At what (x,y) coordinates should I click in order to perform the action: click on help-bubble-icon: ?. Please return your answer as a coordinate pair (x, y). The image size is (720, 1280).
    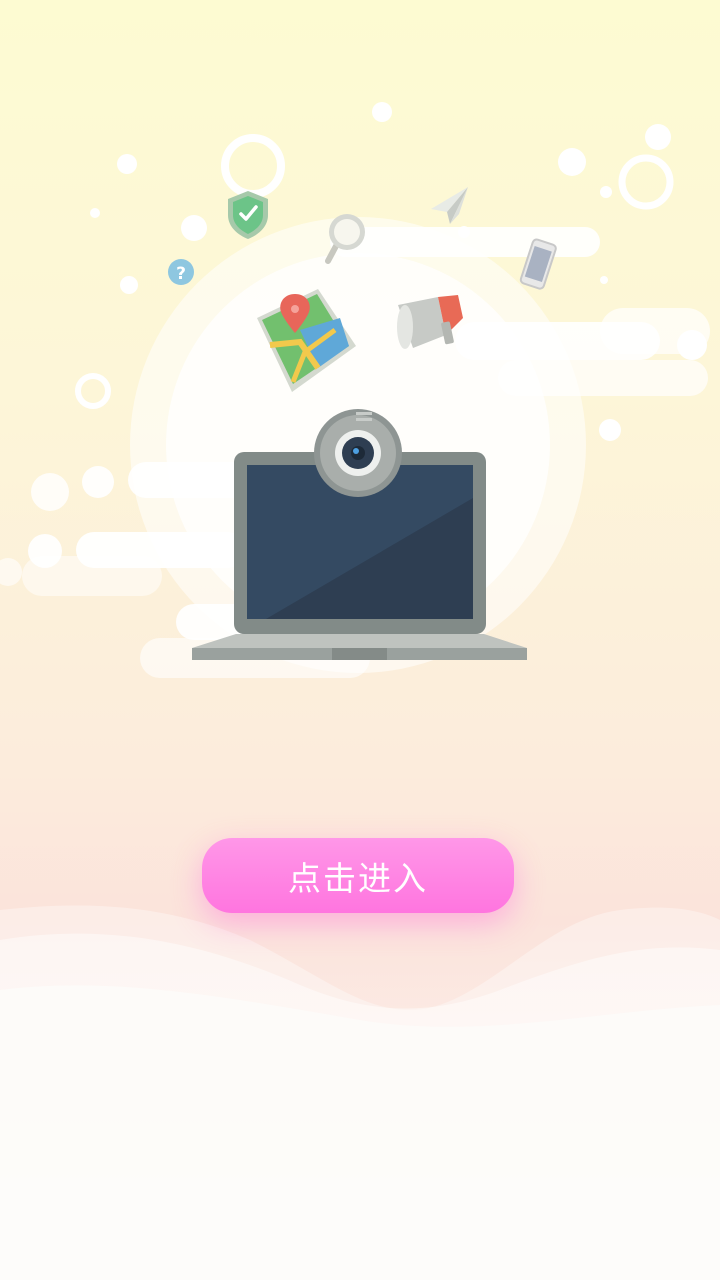
    Looking at the image, I should click on (181, 272).